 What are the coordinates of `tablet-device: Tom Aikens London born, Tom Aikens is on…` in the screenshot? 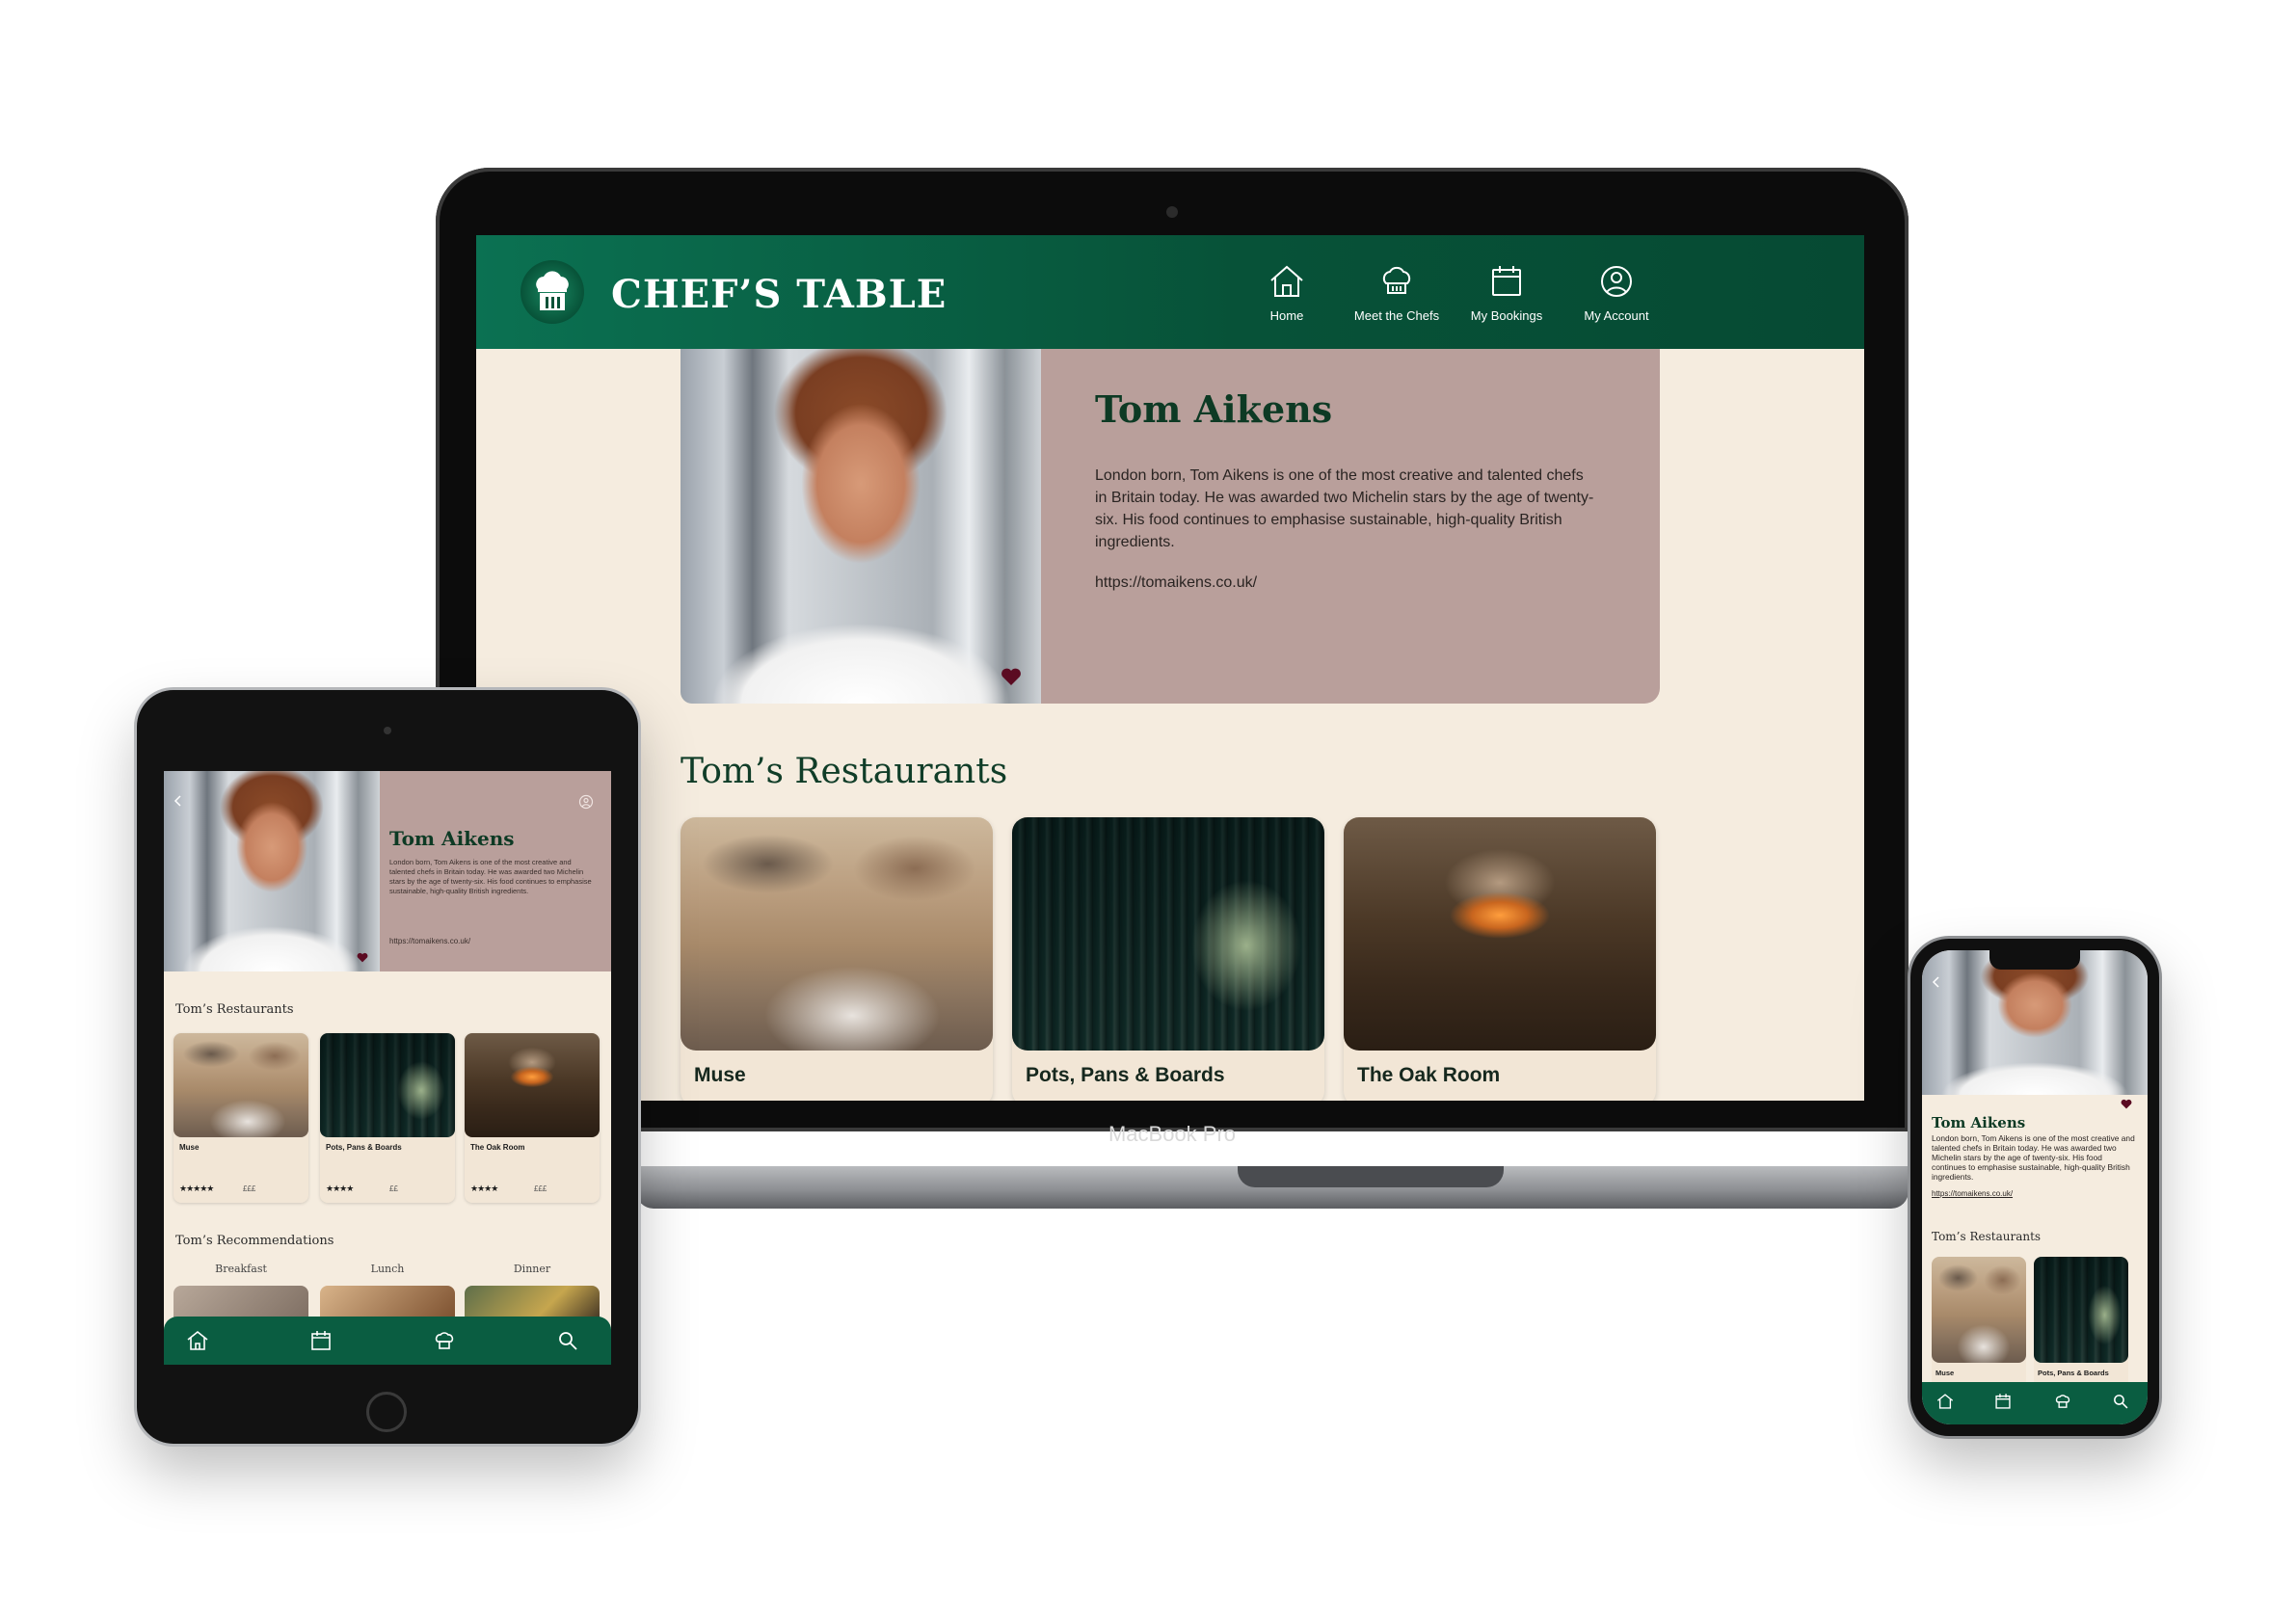 It's located at (388, 1067).